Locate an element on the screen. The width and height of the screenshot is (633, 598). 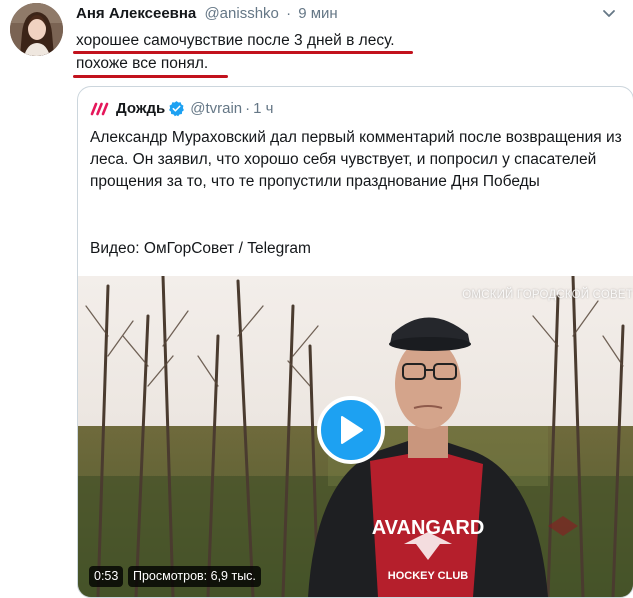
quoted-tweet-header: Дождь @tvrain · 1 ч is located at coordinates (181, 108).